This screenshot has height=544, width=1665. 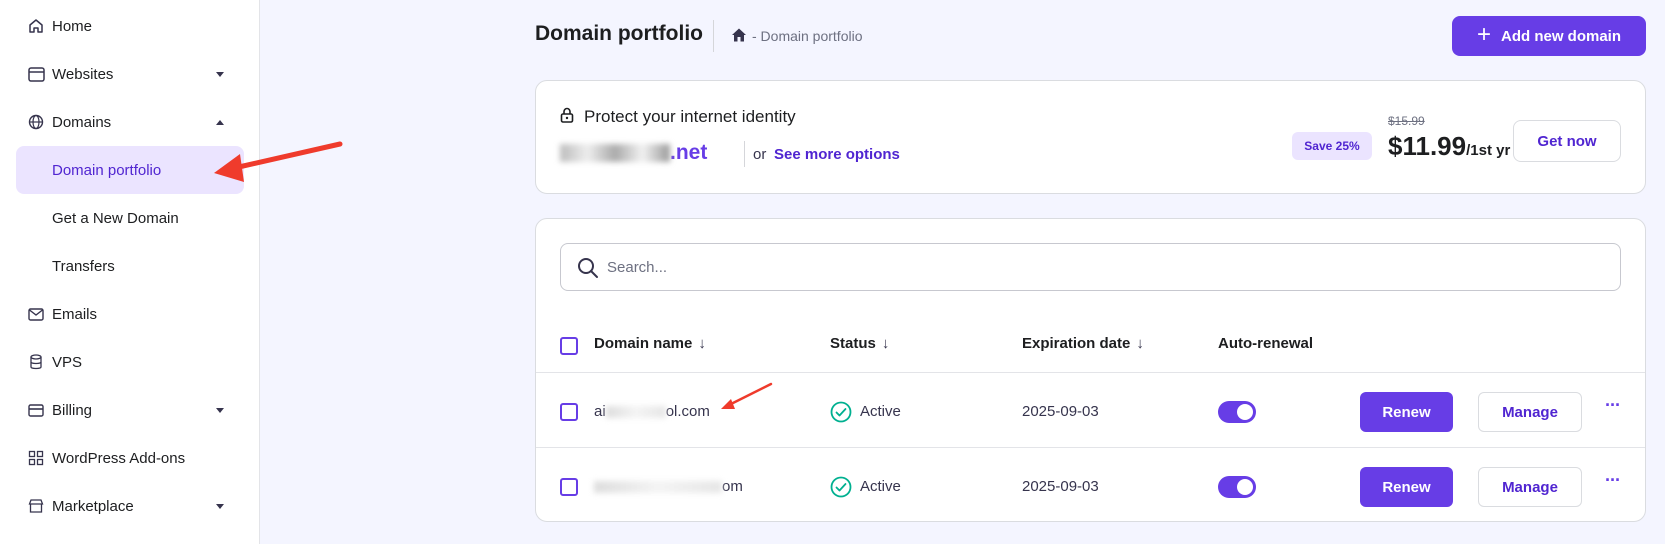 What do you see at coordinates (83, 266) in the screenshot?
I see `sidebar-item-label: Transfers` at bounding box center [83, 266].